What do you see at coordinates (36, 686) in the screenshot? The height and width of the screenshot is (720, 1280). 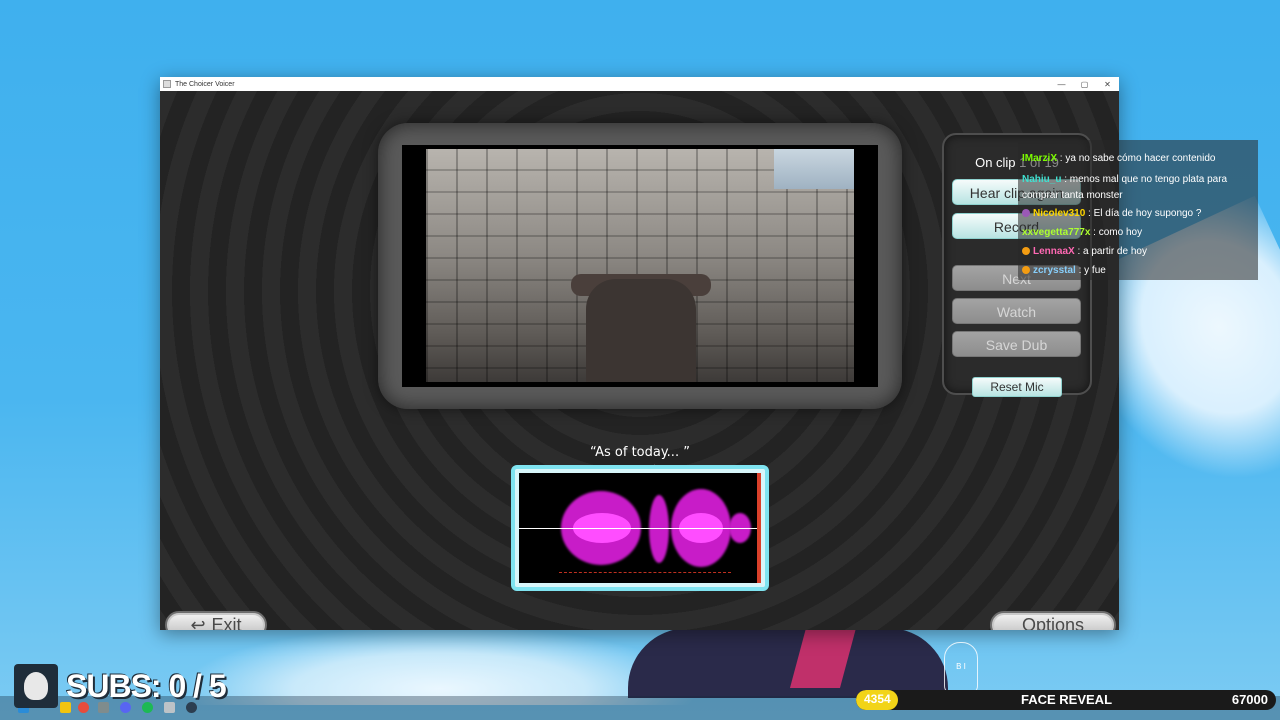 I see `streamer-avatar` at bounding box center [36, 686].